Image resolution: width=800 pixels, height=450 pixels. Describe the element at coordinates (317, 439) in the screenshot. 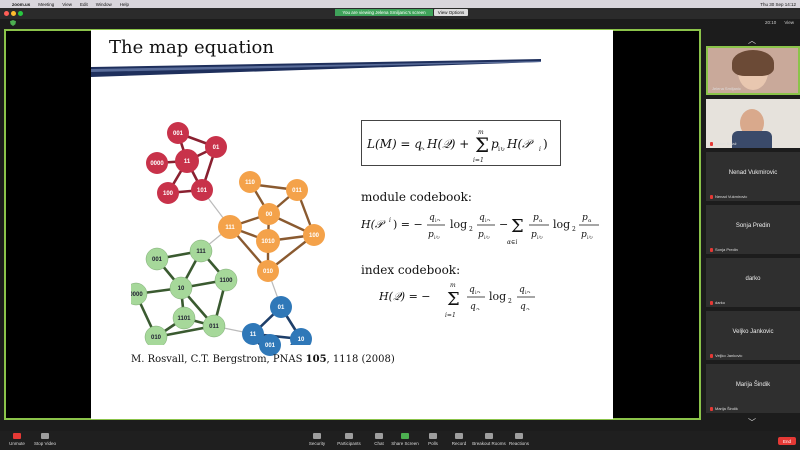

I see `security-button: Security` at that location.